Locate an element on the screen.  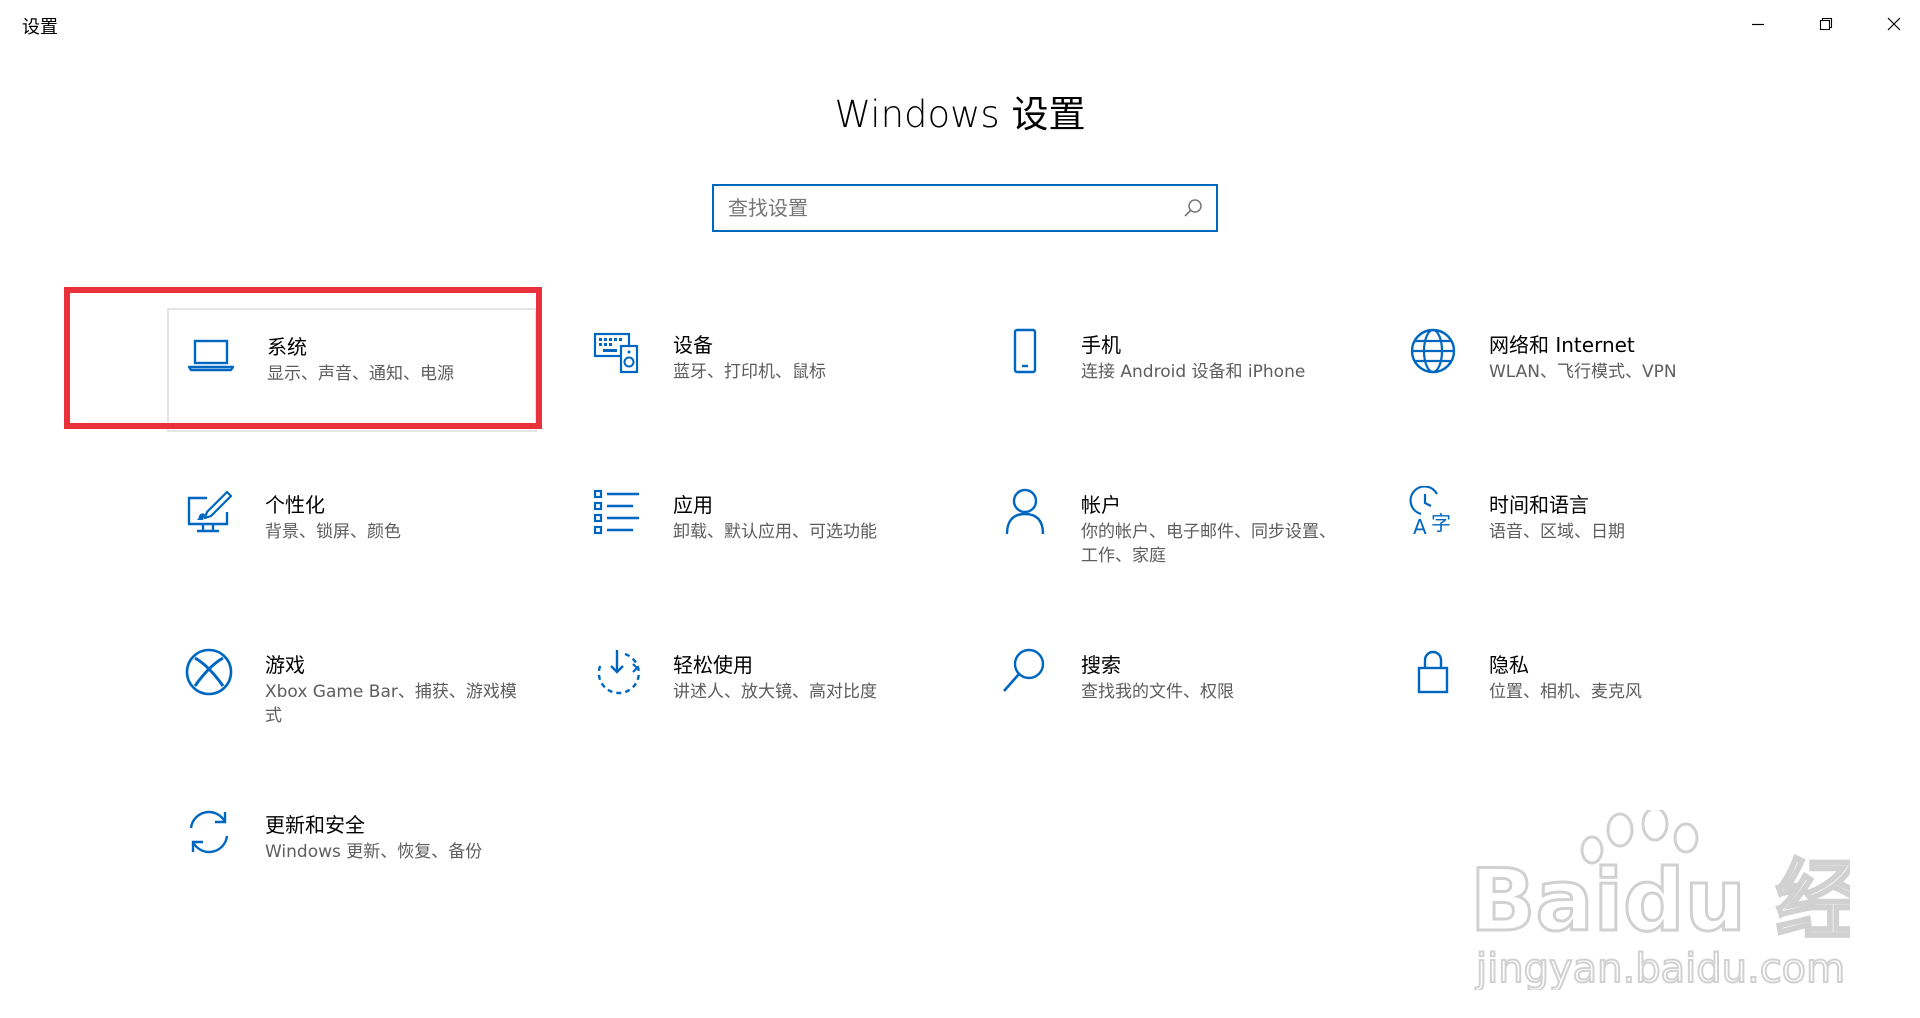
restore-icon is located at coordinates (1826, 24).